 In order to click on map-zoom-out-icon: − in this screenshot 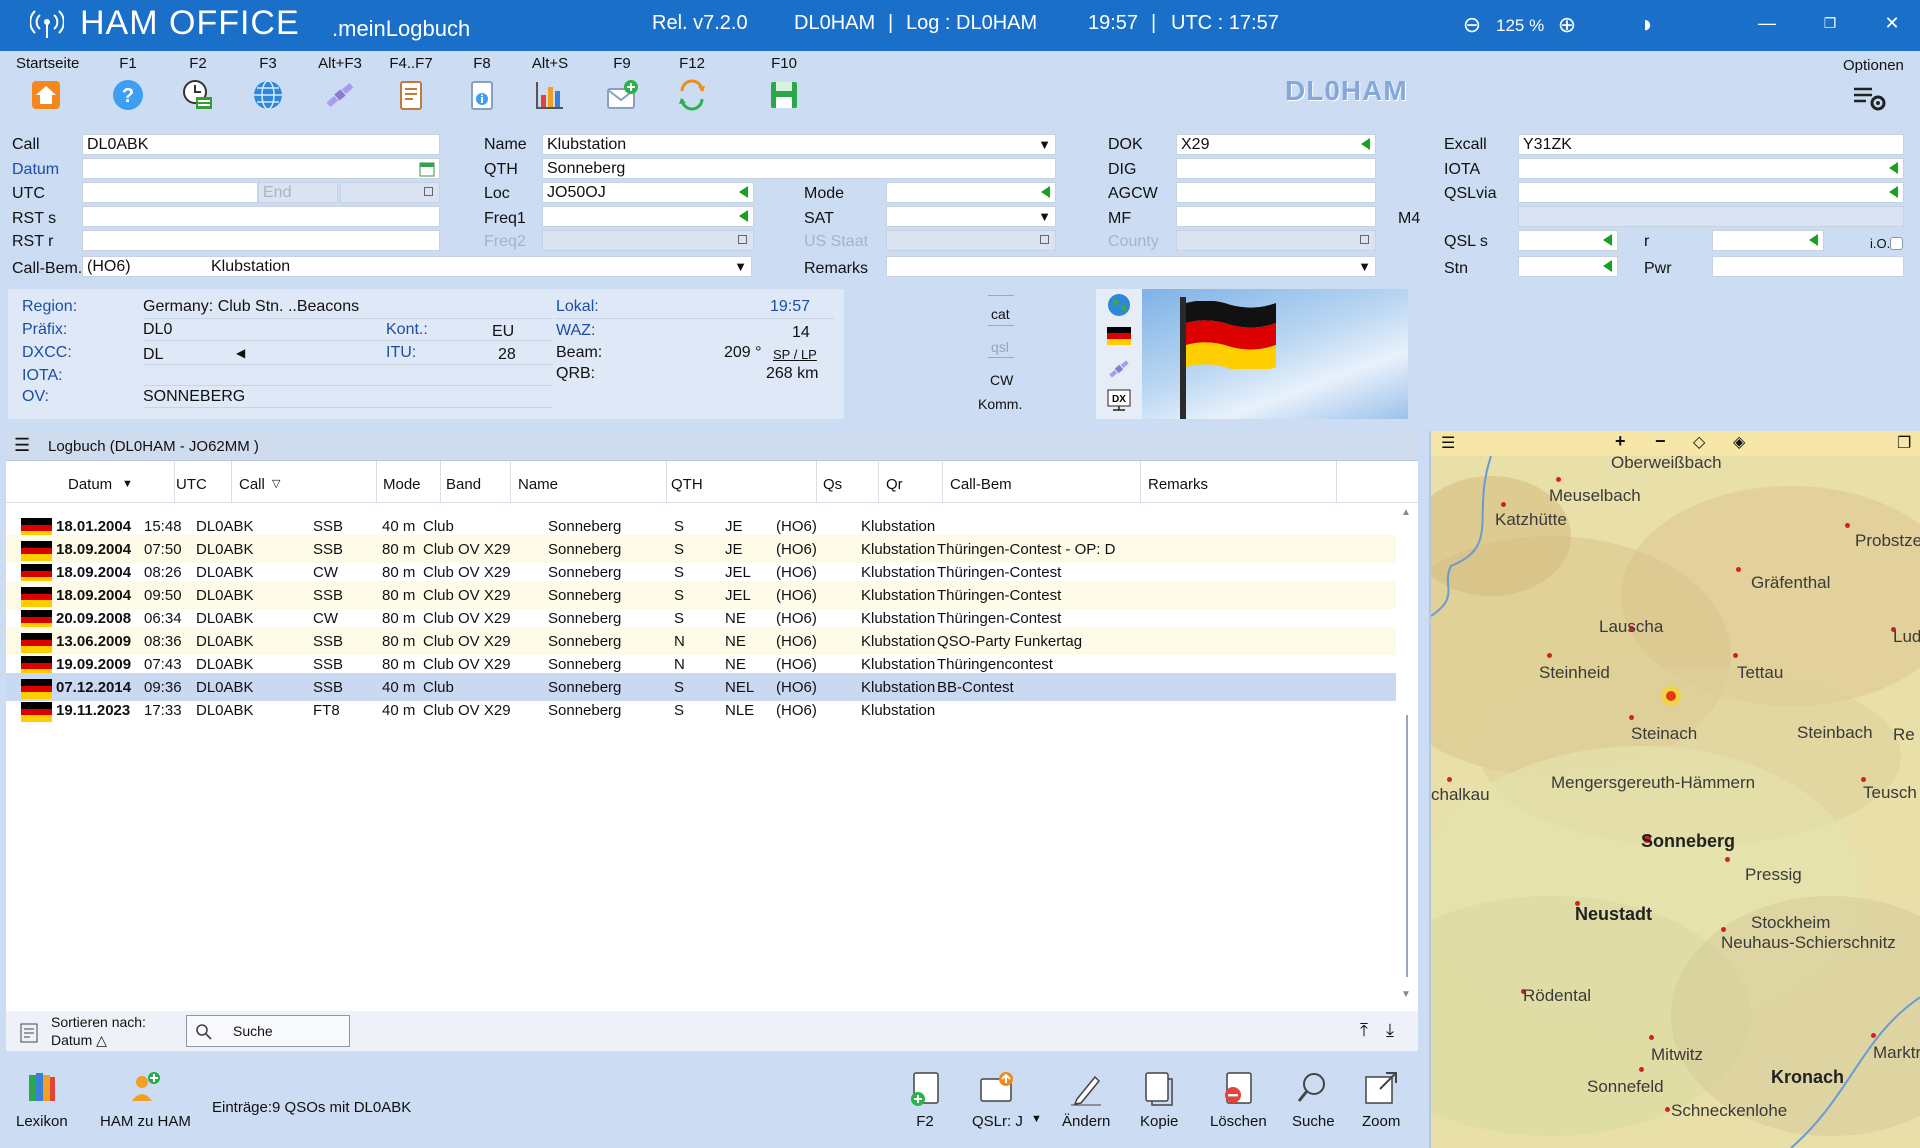, I will do `click(1660, 441)`.